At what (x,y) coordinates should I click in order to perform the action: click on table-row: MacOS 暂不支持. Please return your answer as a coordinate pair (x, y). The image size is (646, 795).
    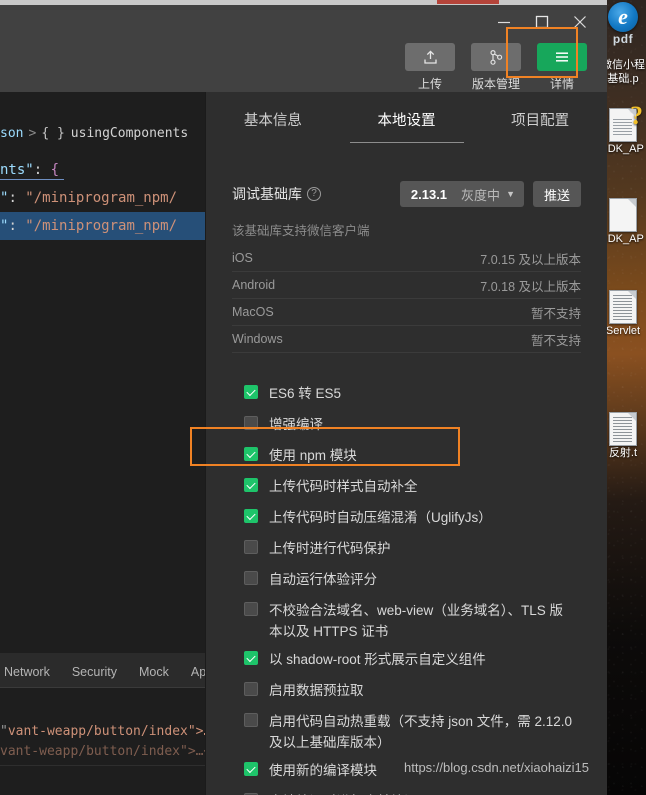
    Looking at the image, I should click on (406, 312).